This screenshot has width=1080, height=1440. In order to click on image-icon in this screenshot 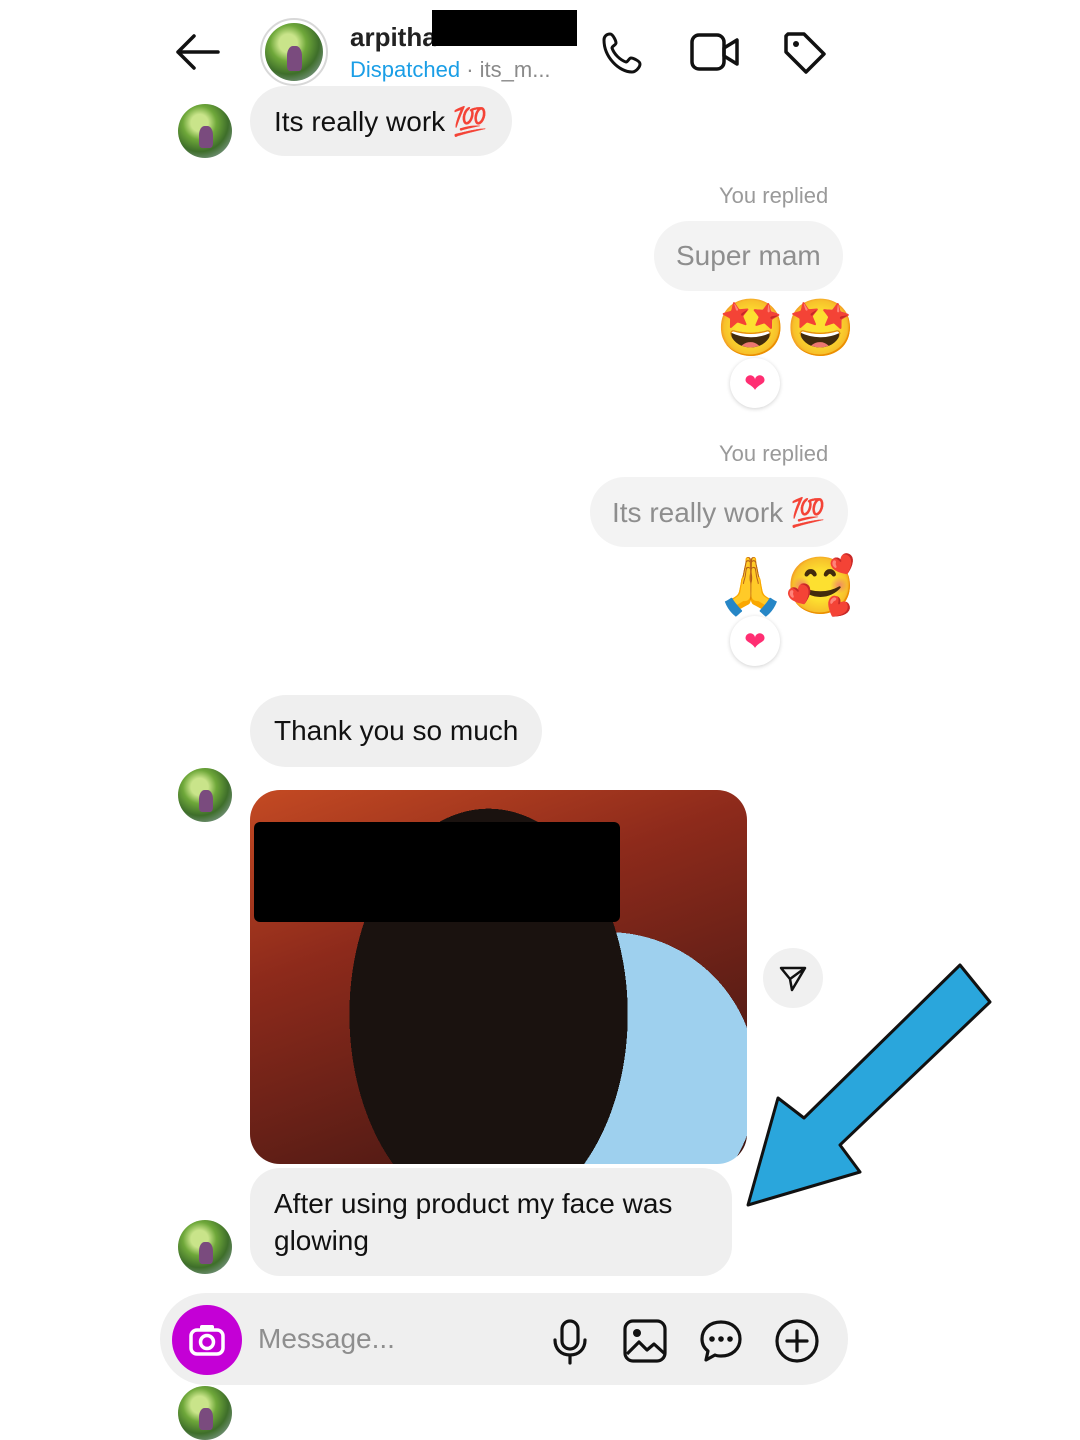, I will do `click(645, 1341)`.